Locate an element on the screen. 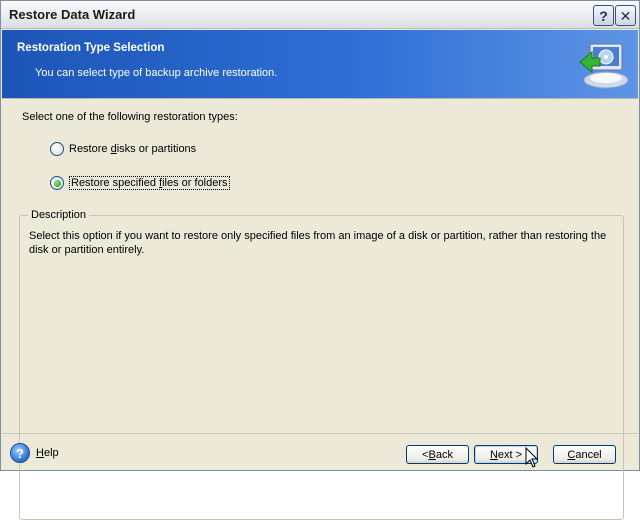 The height and width of the screenshot is (520, 640). radio-selected-dot is located at coordinates (57, 183).